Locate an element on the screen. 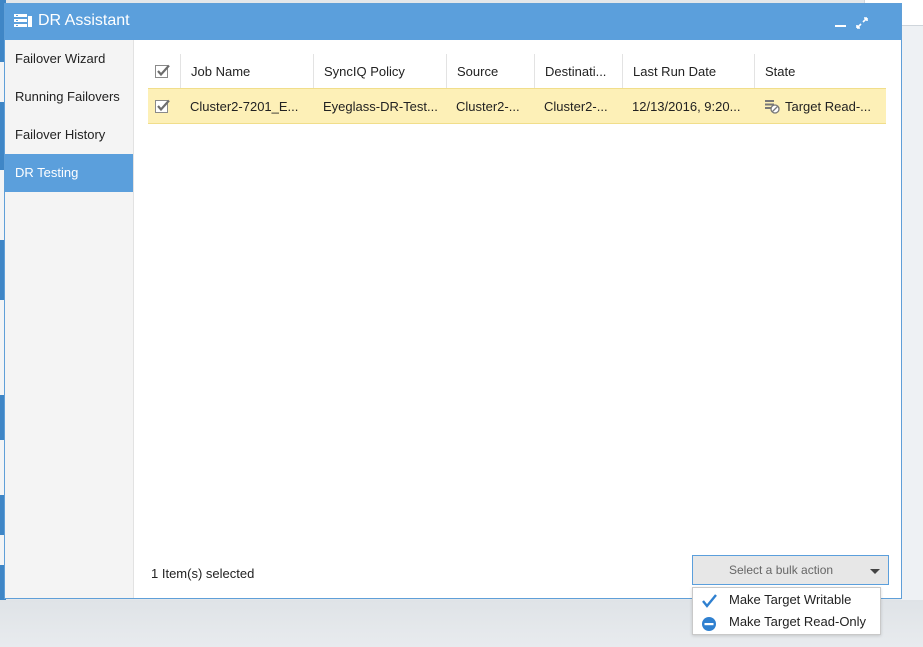  checkmark-icon is located at coordinates (709, 601).